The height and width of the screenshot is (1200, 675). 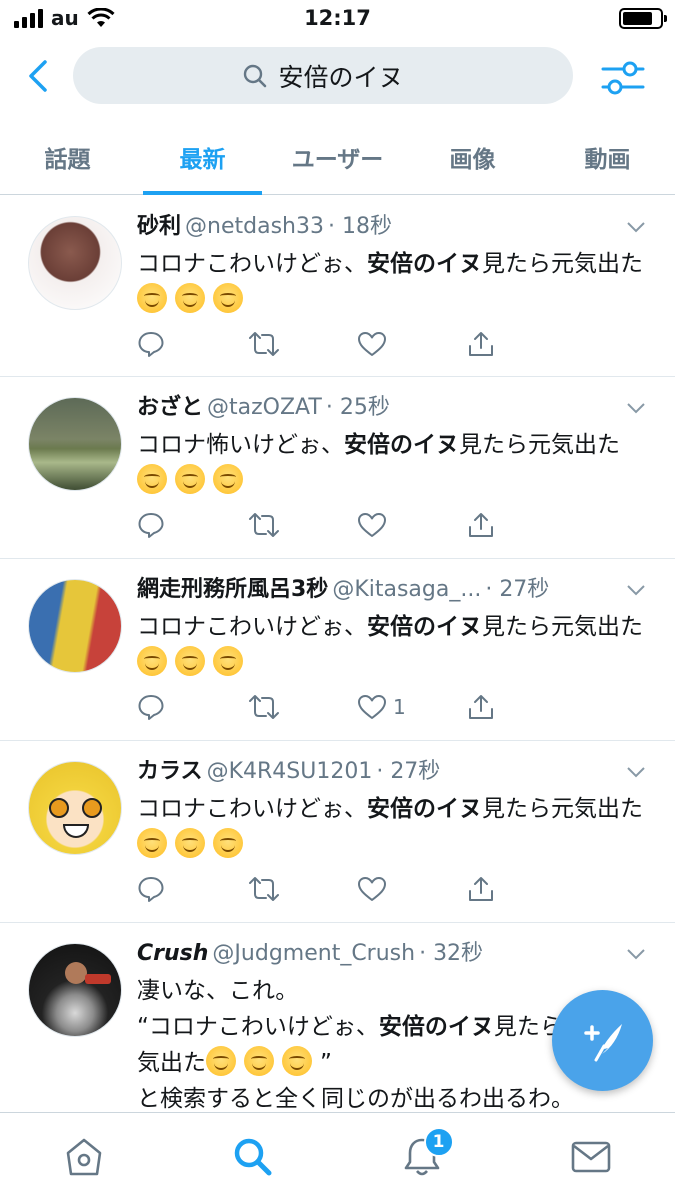 What do you see at coordinates (341, 77) in the screenshot?
I see `search-query: 安倍のイヌ` at bounding box center [341, 77].